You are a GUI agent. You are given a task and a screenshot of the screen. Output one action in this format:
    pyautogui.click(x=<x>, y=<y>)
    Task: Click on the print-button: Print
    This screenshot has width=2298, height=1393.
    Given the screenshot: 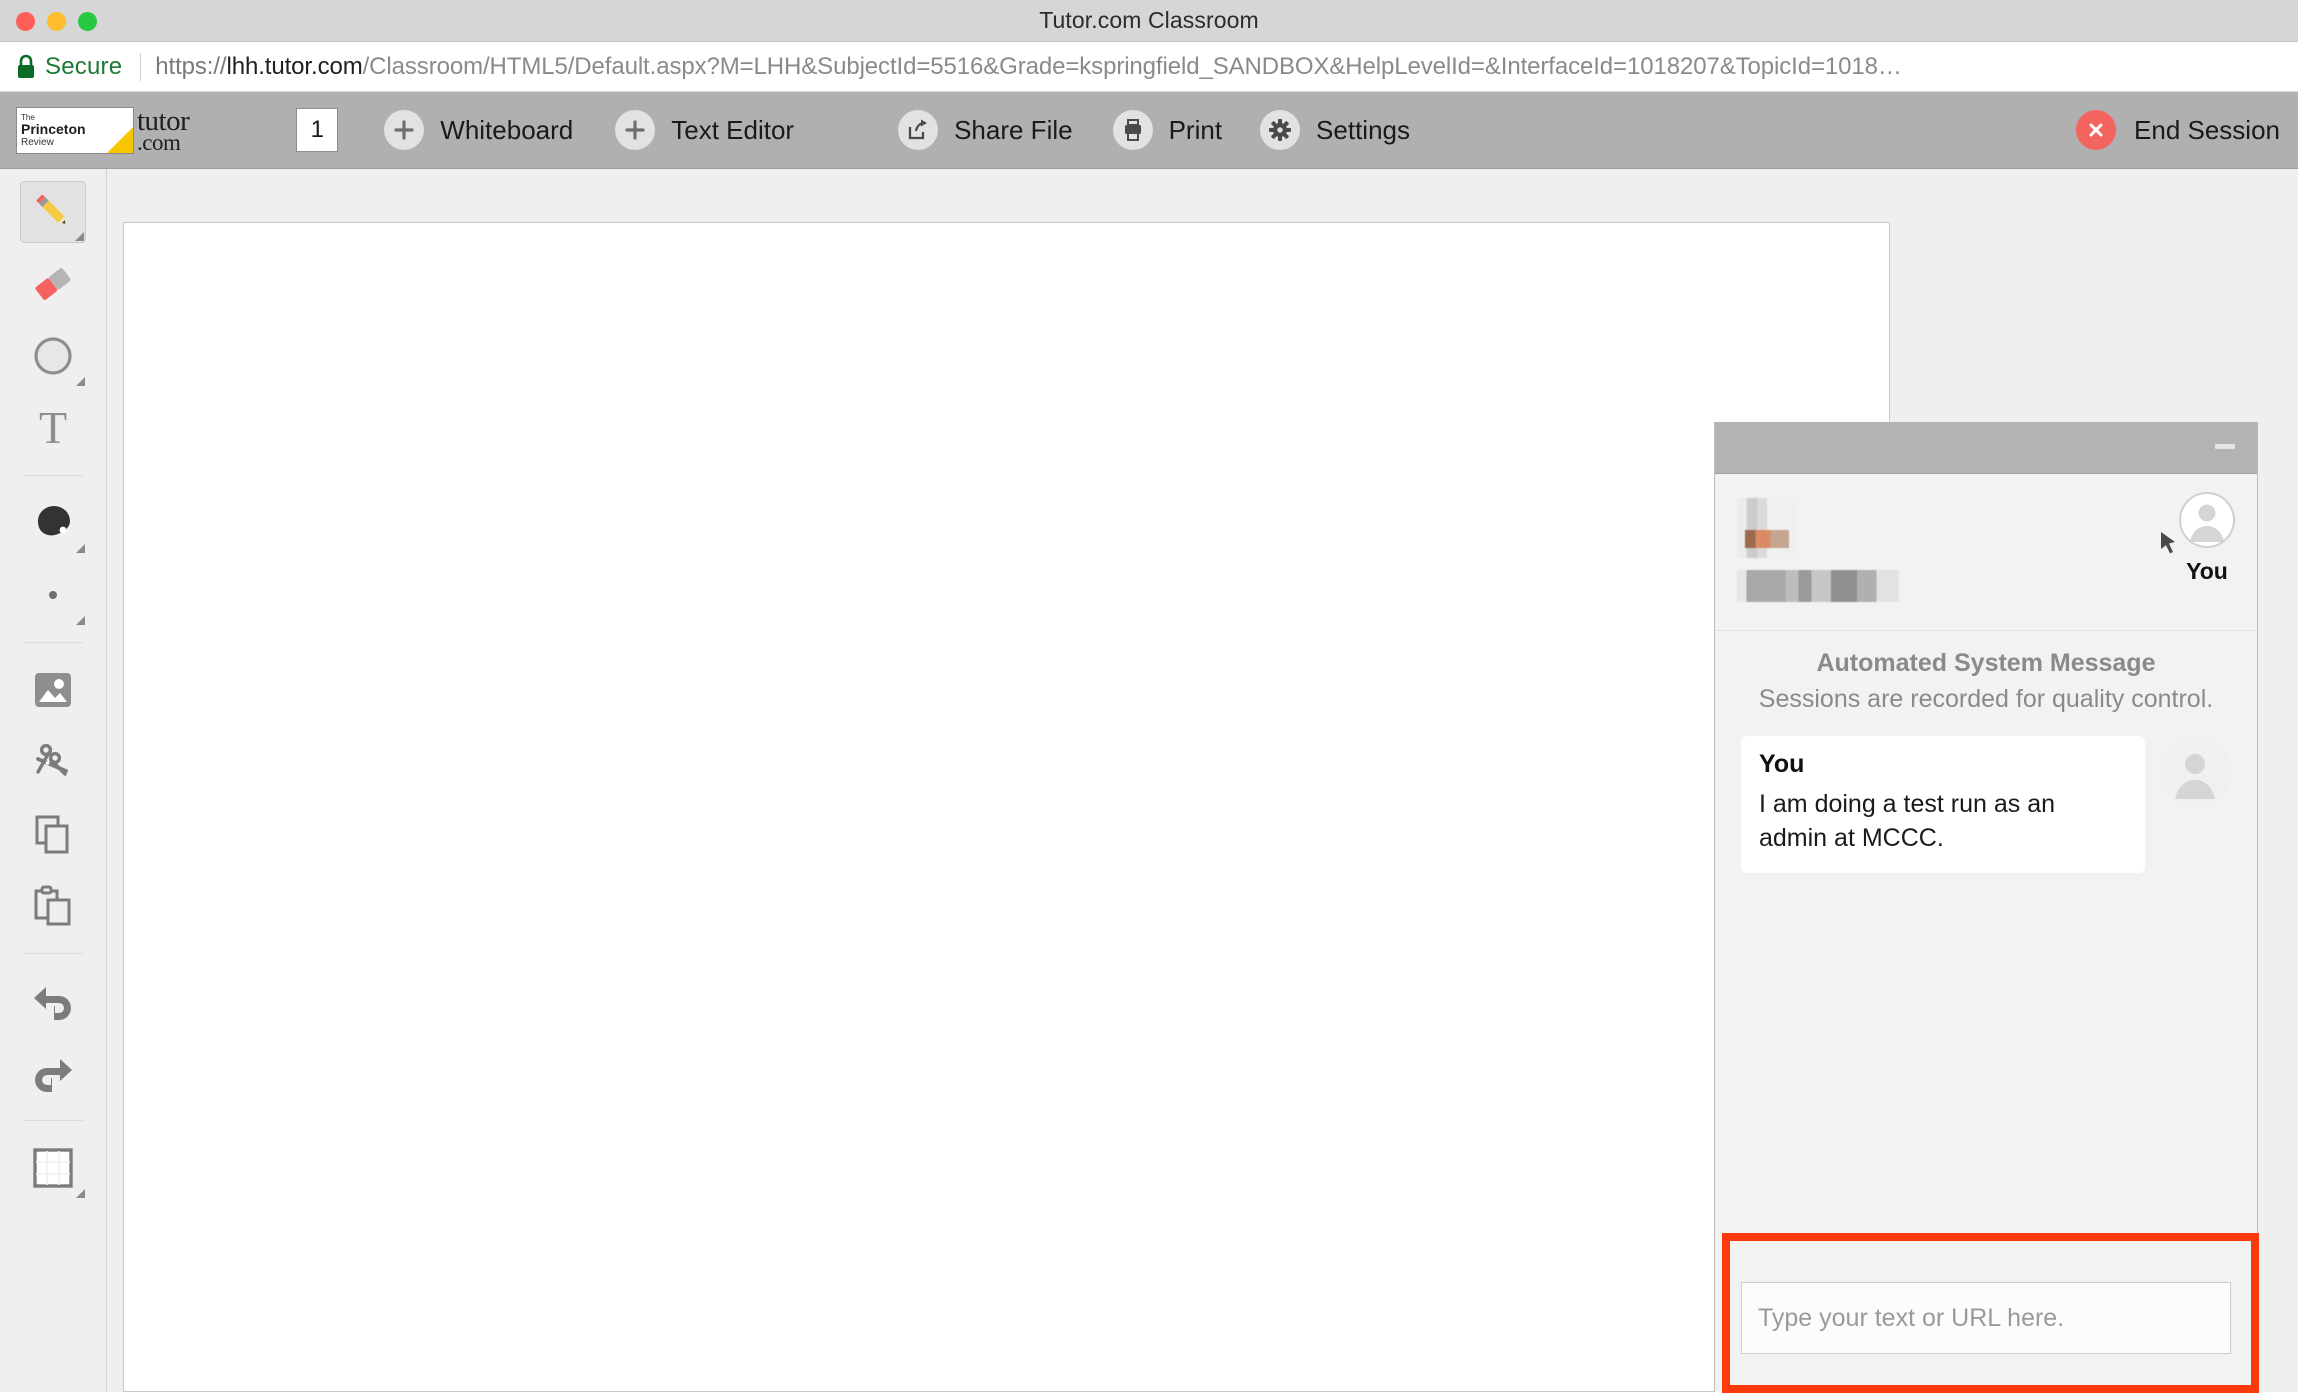 What is the action you would take?
    pyautogui.click(x=1167, y=130)
    